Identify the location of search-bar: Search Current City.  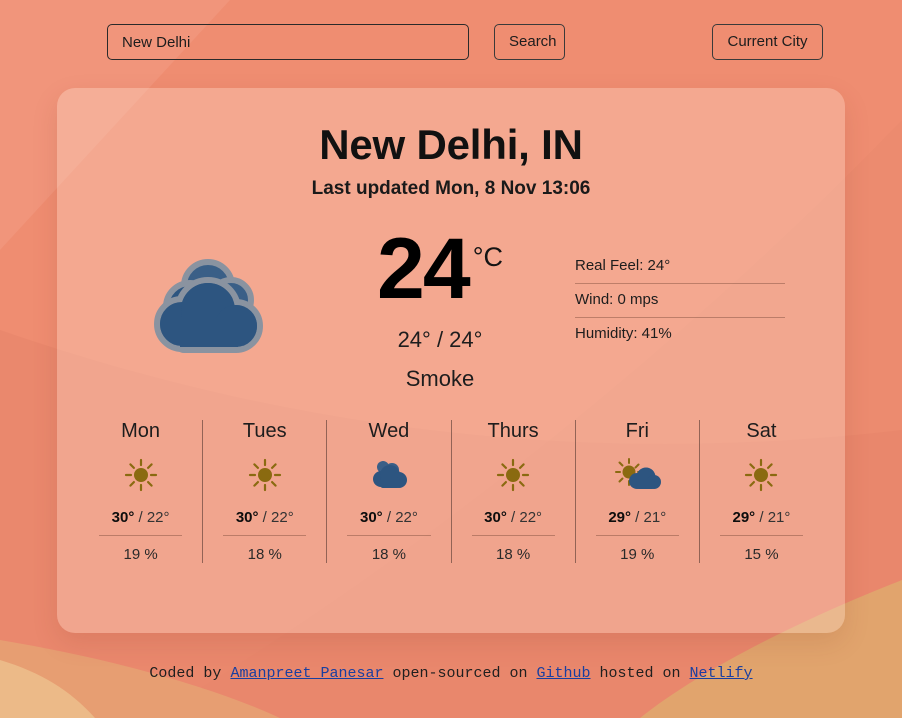
(451, 42).